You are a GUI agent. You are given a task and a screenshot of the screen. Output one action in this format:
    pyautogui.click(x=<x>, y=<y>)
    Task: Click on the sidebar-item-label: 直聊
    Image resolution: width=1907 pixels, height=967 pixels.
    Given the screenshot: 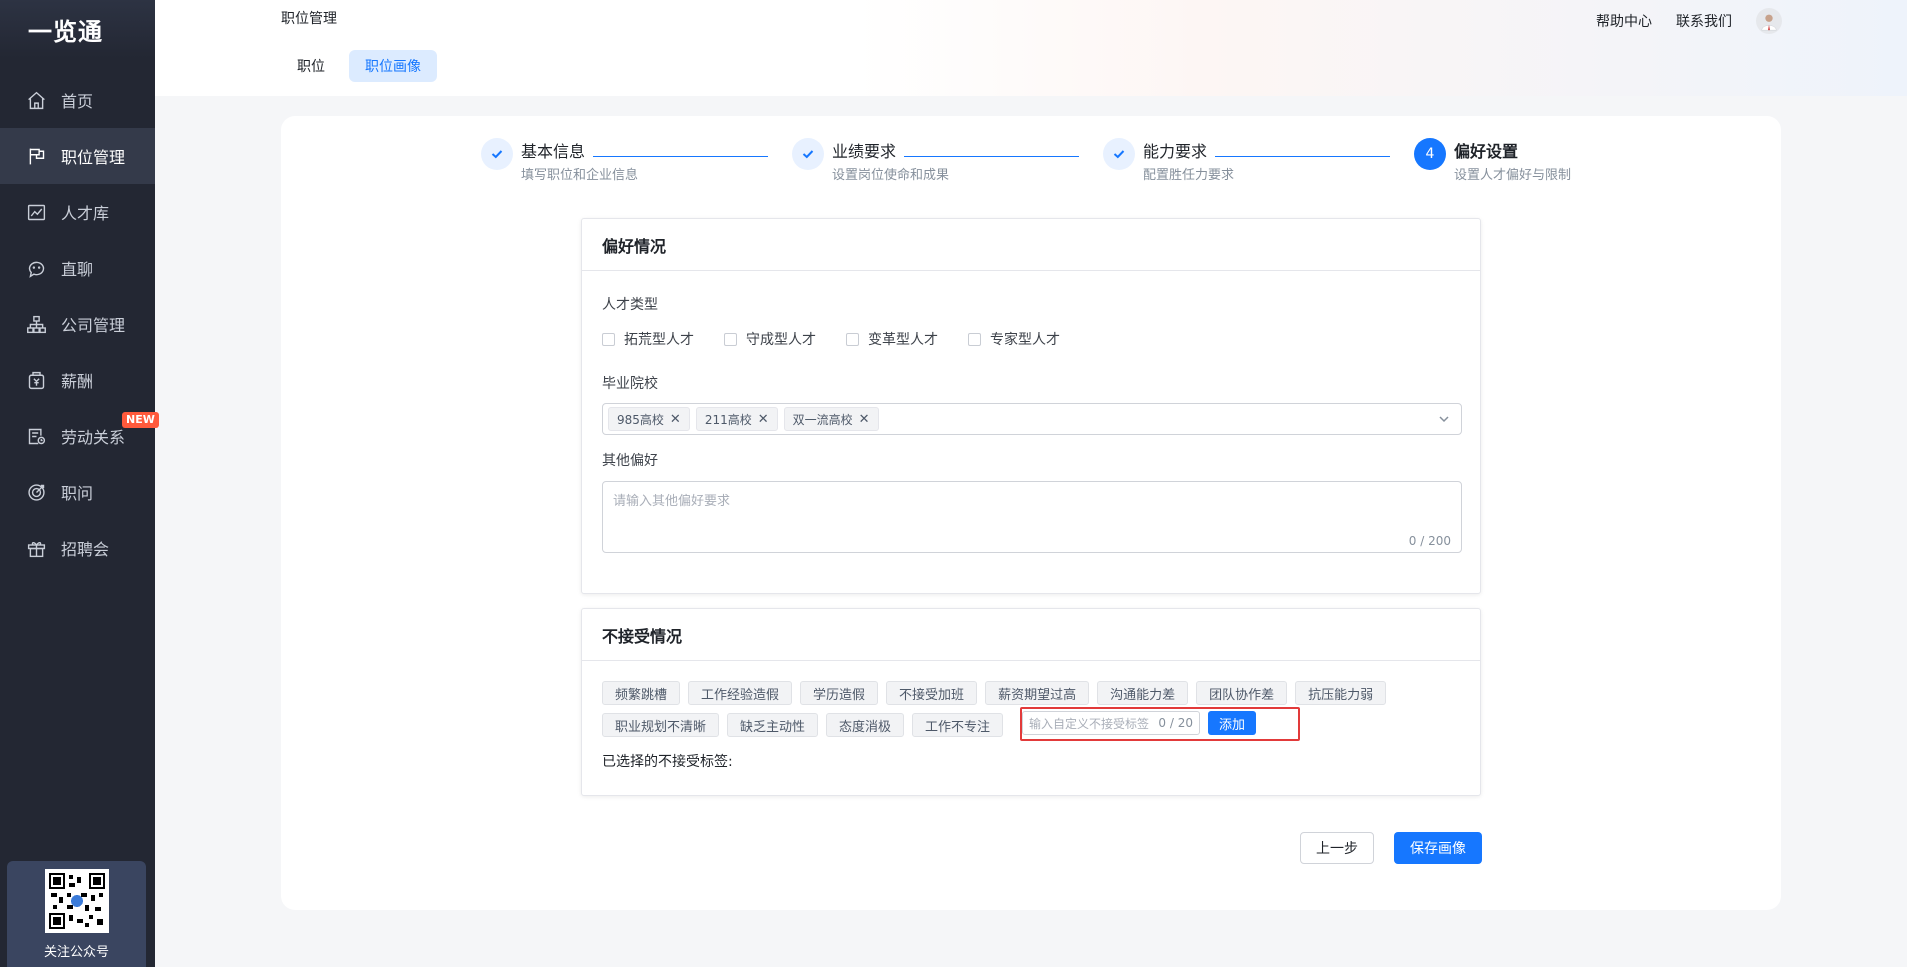 What is the action you would take?
    pyautogui.click(x=77, y=269)
    